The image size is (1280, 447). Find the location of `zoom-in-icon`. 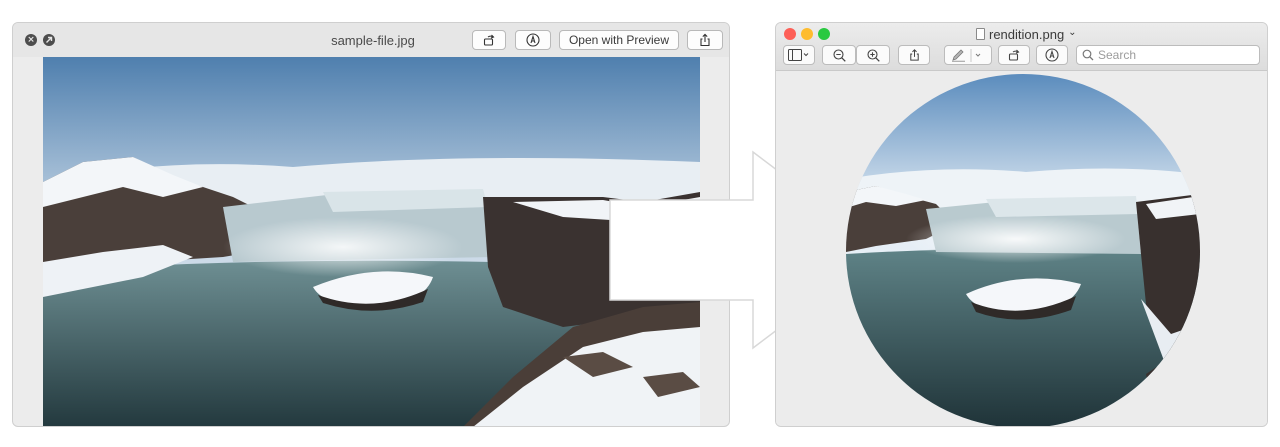

zoom-in-icon is located at coordinates (873, 55).